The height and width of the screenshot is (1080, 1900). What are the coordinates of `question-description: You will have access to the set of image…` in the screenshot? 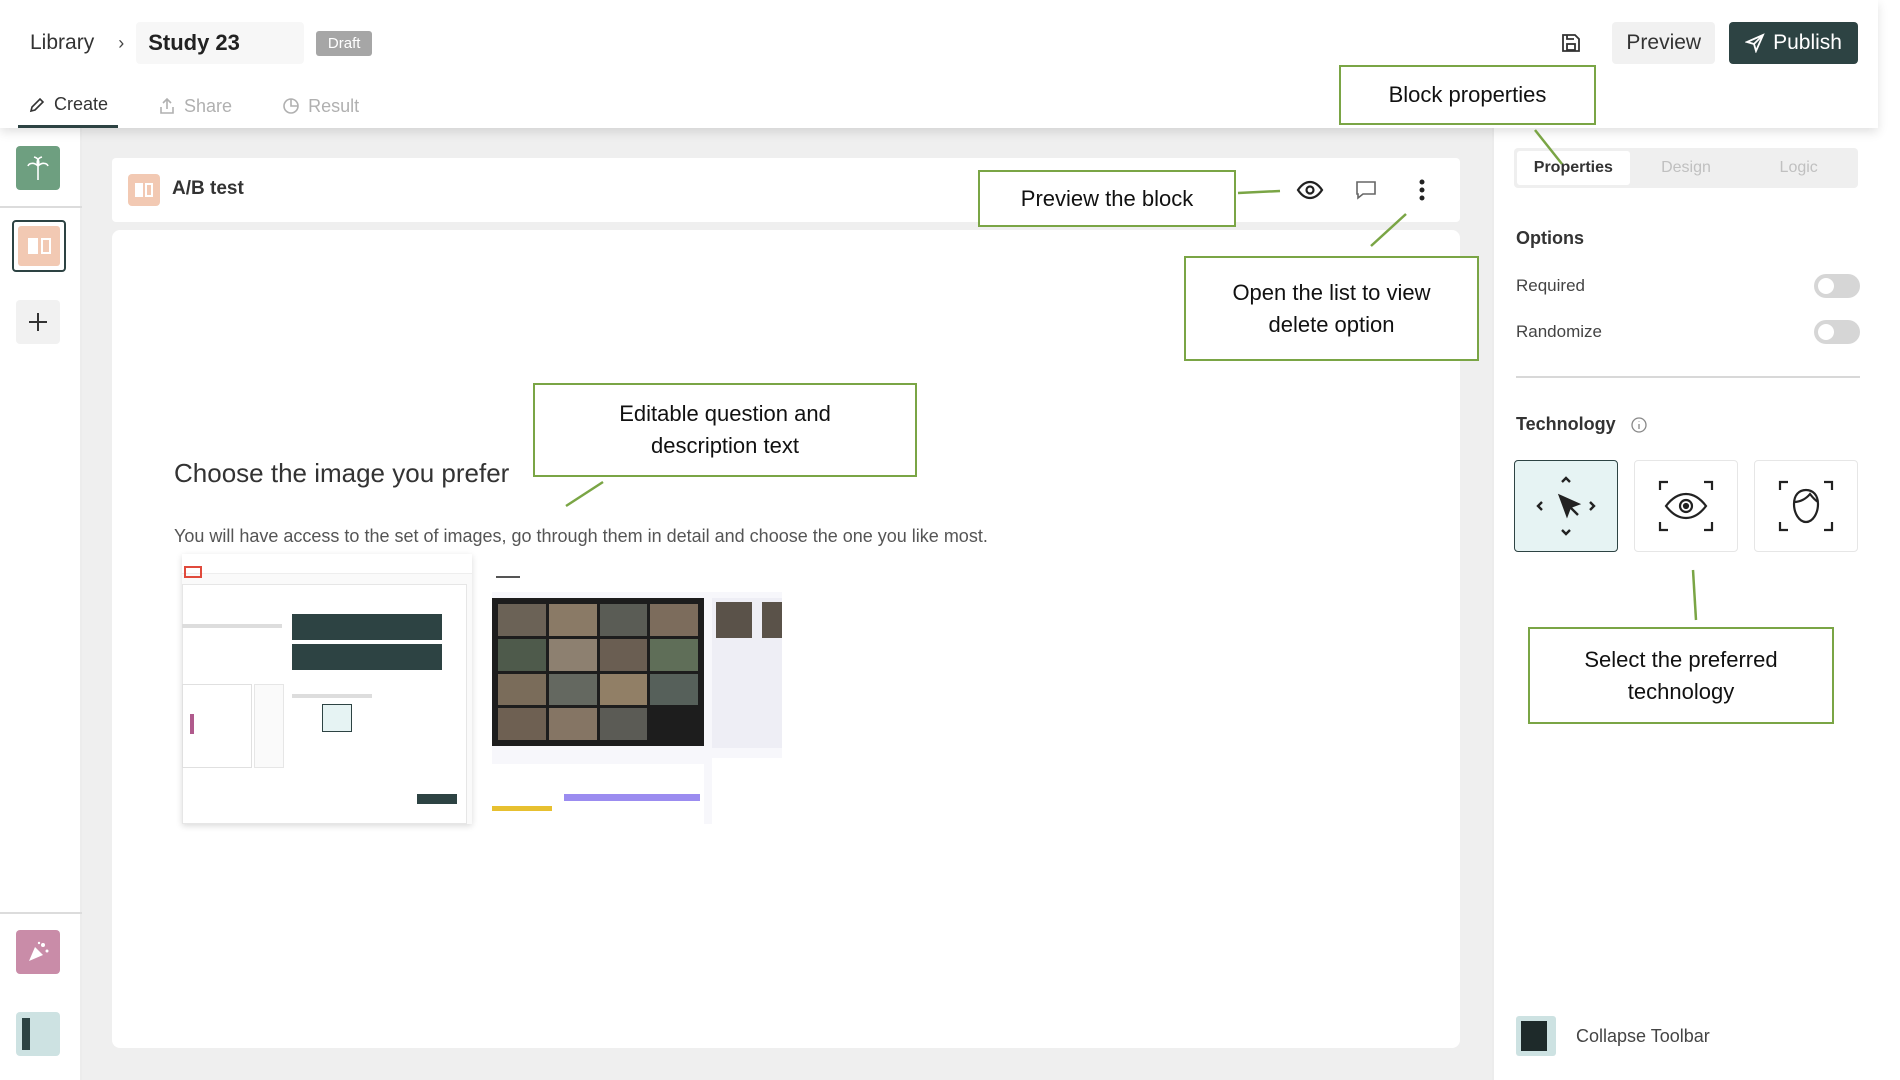 It's located at (581, 536).